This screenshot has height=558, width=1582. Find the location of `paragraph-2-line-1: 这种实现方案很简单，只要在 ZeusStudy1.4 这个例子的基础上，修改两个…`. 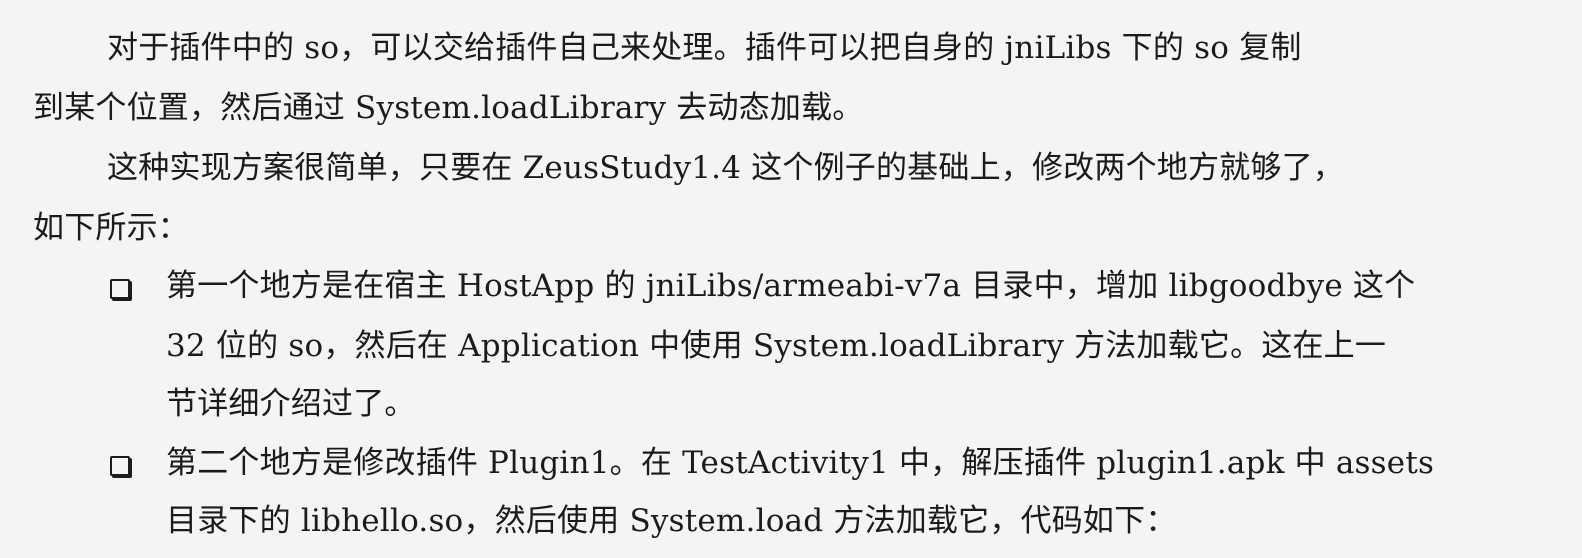

paragraph-2-line-1: 这种实现方案很简单，只要在 ZeusStudy1.4 这个例子的基础上，修改两个… is located at coordinates (725, 168).